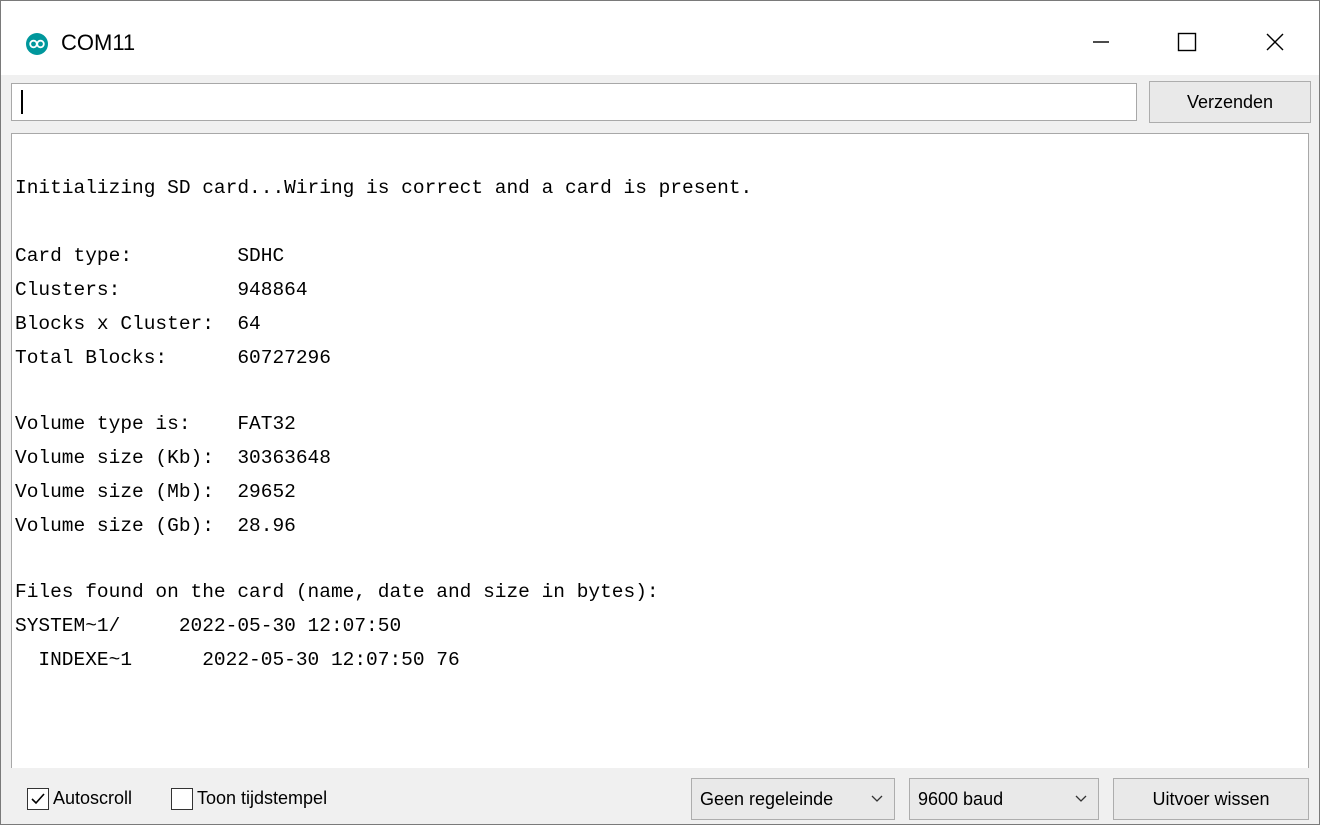 This screenshot has height=825, width=1320. I want to click on title-bar: COM11, so click(660, 38).